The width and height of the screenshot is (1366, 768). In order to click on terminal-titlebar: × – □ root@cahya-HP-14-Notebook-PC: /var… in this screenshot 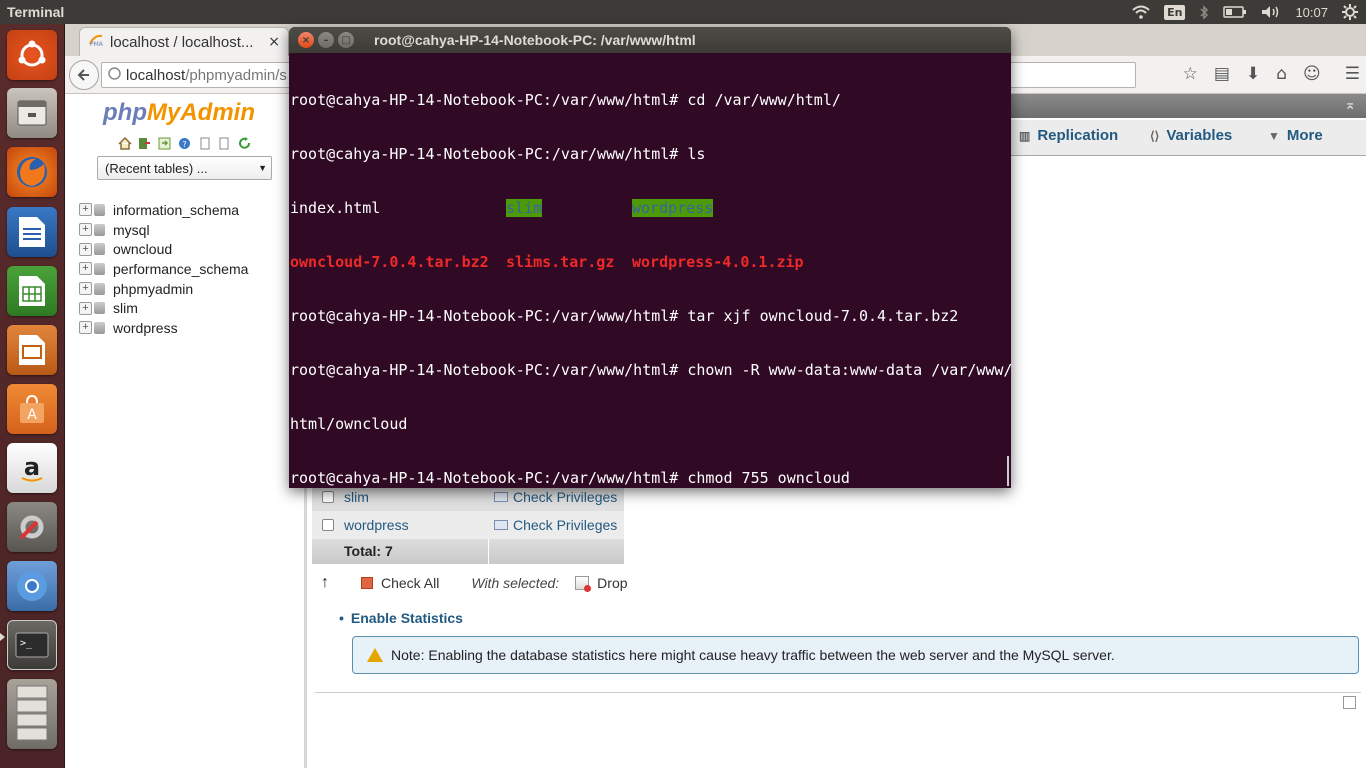, I will do `click(650, 40)`.